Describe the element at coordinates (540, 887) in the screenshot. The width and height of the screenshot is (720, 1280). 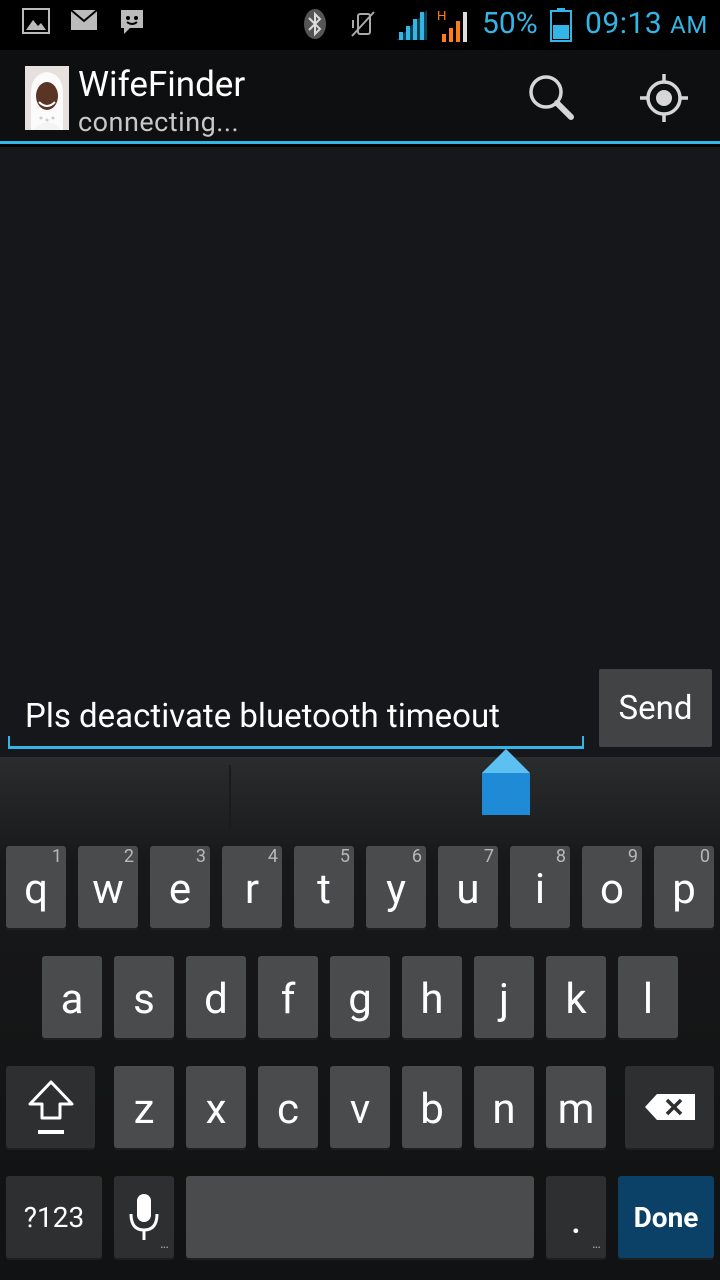
I see `key-i: i8` at that location.